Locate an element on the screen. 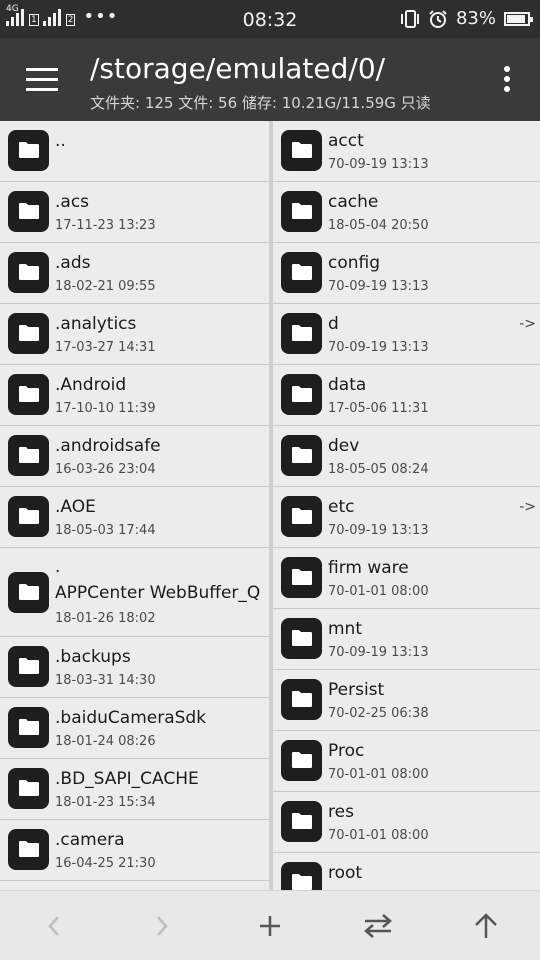 This screenshot has height=960, width=540. list-item: etc 70-09-19 13:13 -> is located at coordinates (406, 517).